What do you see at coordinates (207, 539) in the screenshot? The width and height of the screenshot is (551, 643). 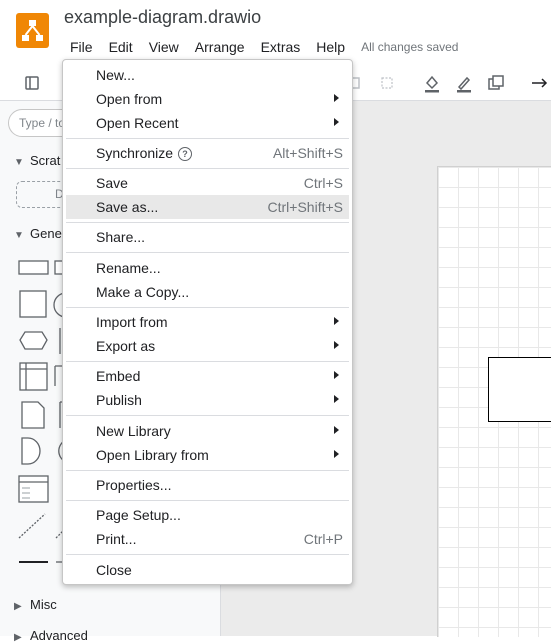 I see `menu-item-print: Print... Ctrl+P` at bounding box center [207, 539].